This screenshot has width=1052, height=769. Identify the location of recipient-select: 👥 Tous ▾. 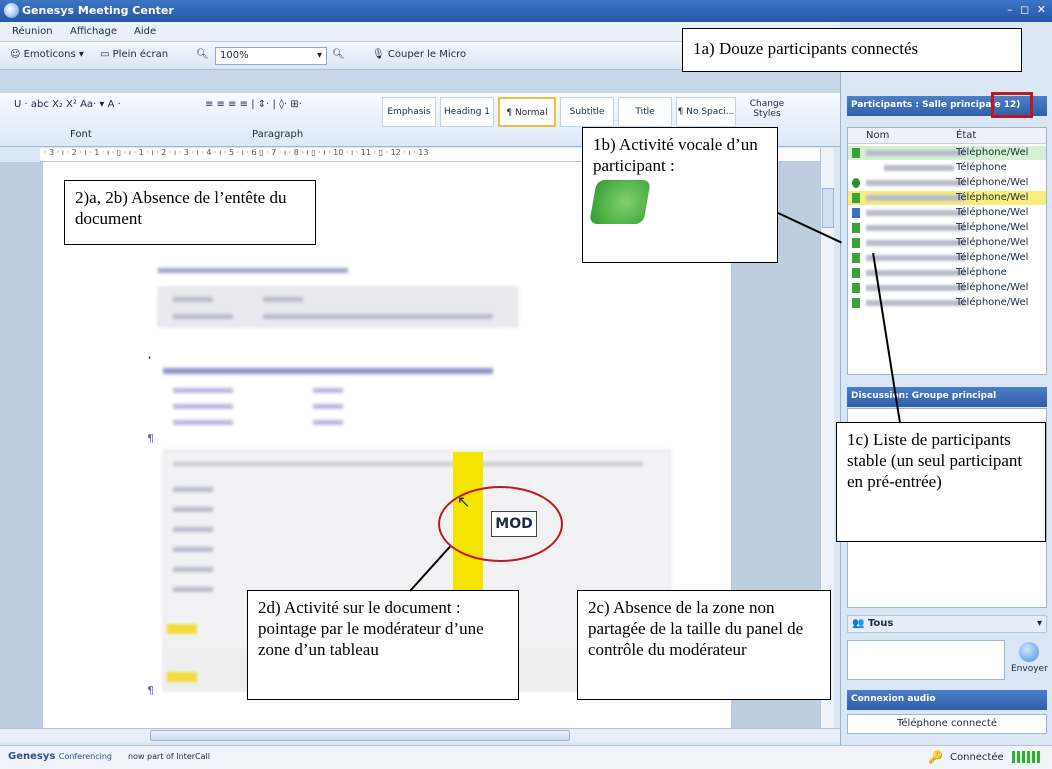
(947, 624).